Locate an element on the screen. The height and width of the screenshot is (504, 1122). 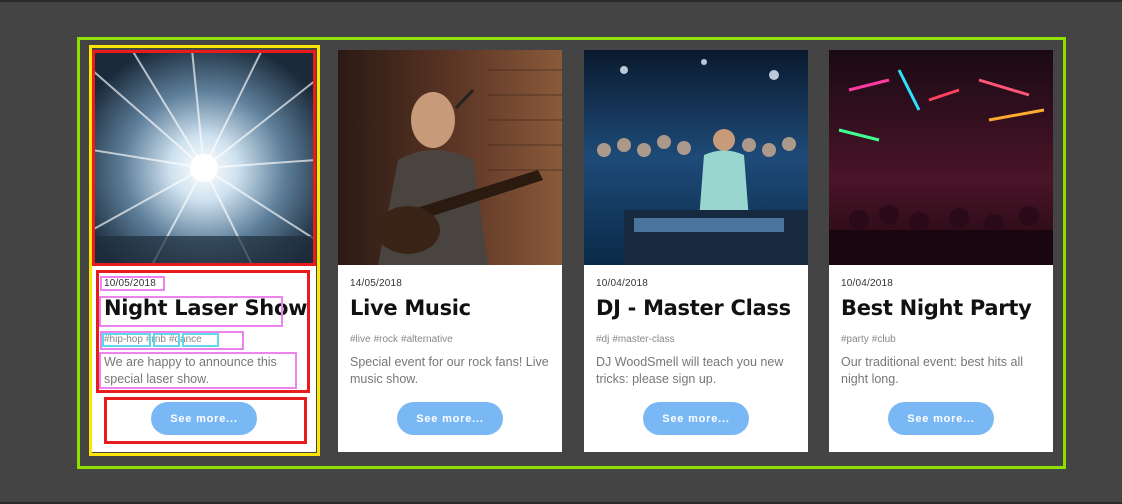
tag: #party is located at coordinates (855, 339).